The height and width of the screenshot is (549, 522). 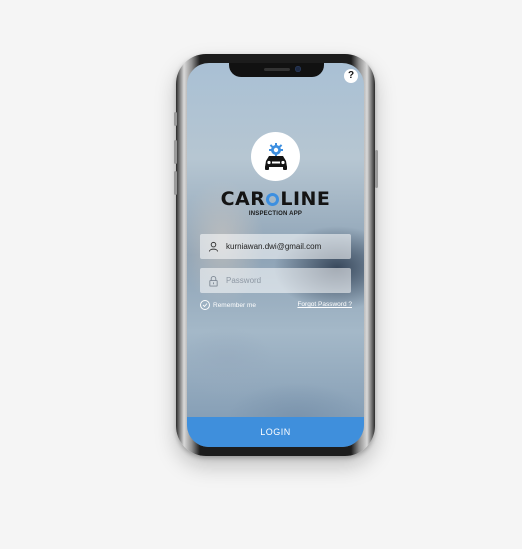 What do you see at coordinates (305, 199) in the screenshot?
I see `brand-name-suffix: LINE` at bounding box center [305, 199].